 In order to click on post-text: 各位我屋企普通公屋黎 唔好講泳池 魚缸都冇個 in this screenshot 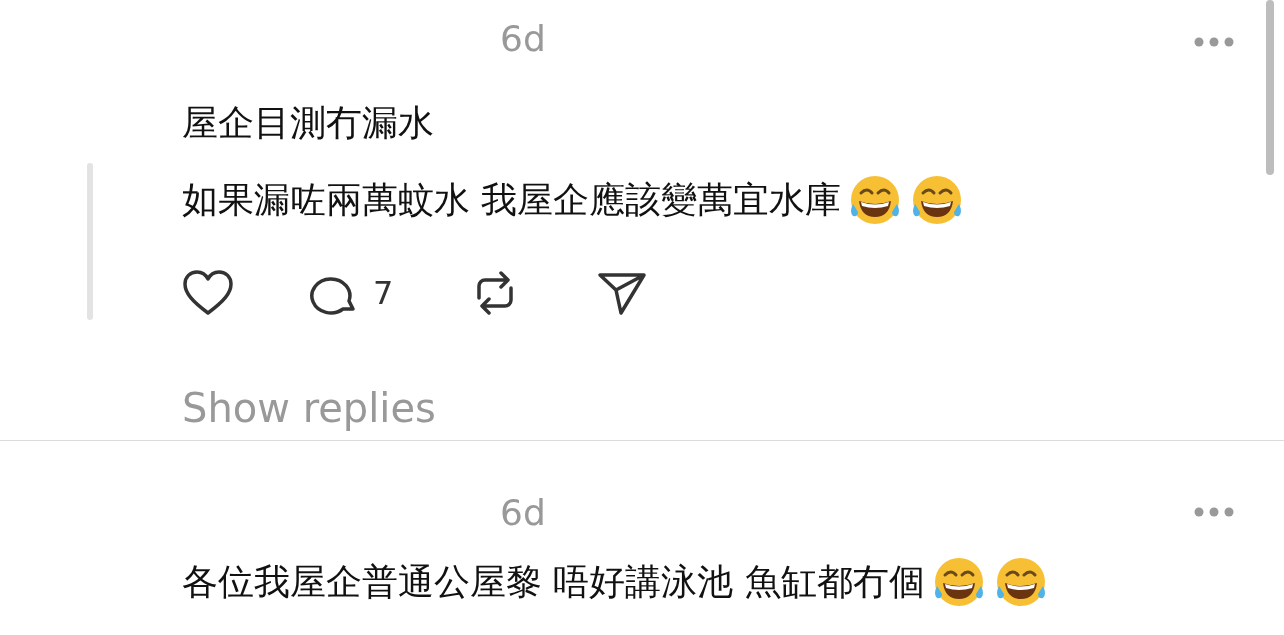, I will do `click(553, 582)`.